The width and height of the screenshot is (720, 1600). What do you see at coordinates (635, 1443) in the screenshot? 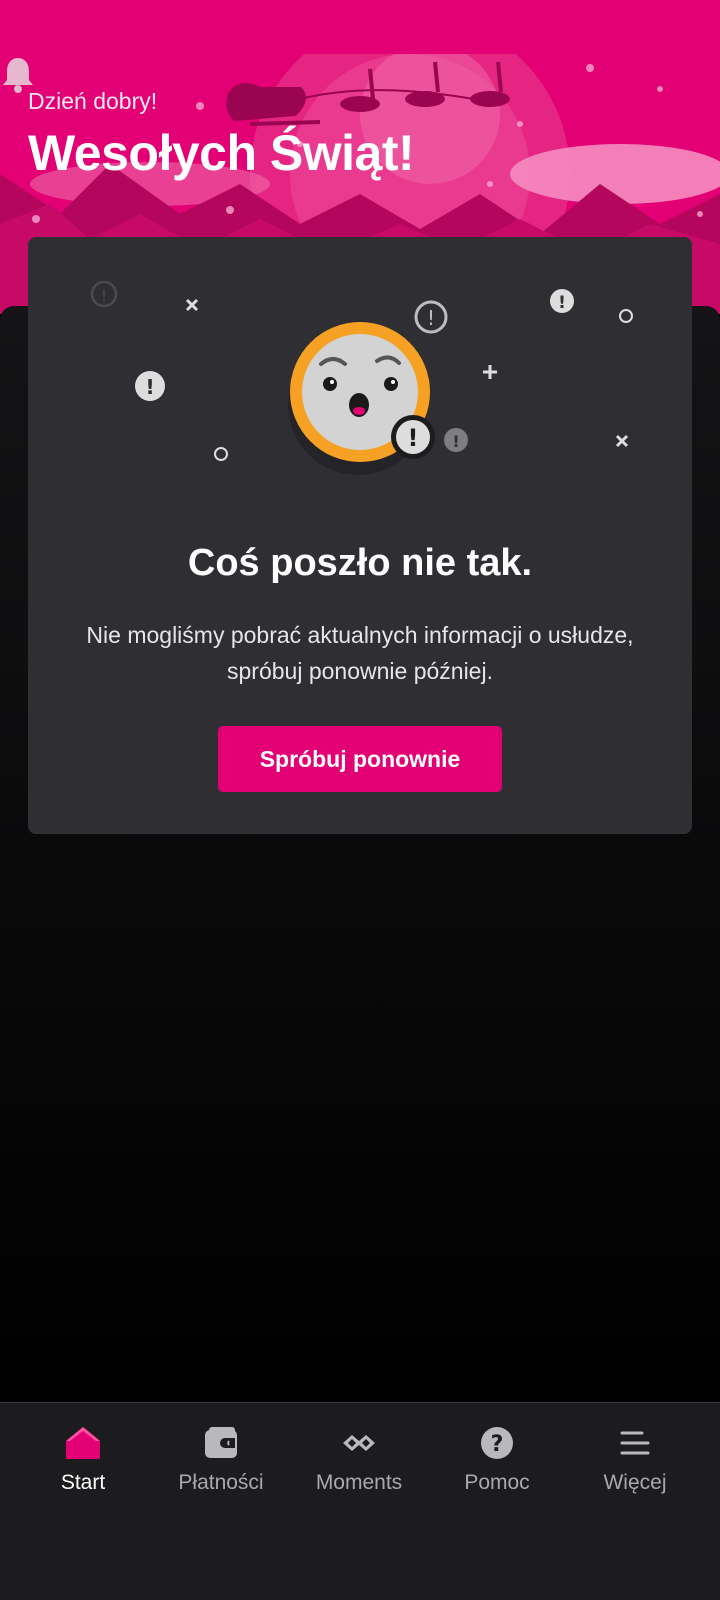
I see `menu-icon` at bounding box center [635, 1443].